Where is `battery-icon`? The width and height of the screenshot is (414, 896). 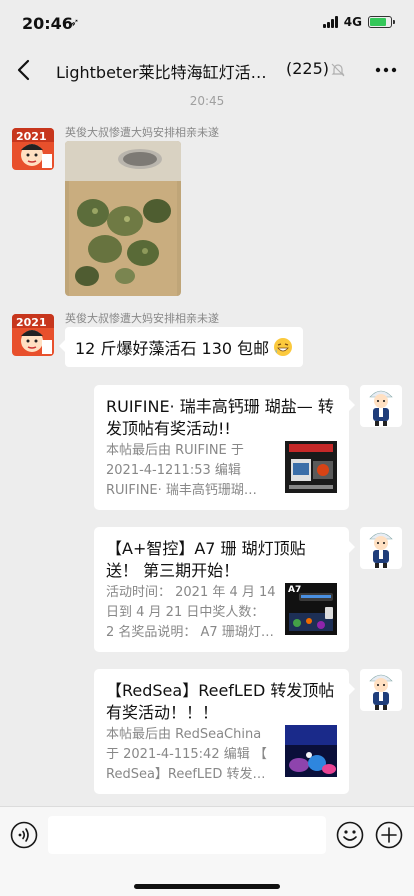
battery-icon is located at coordinates (381, 22).